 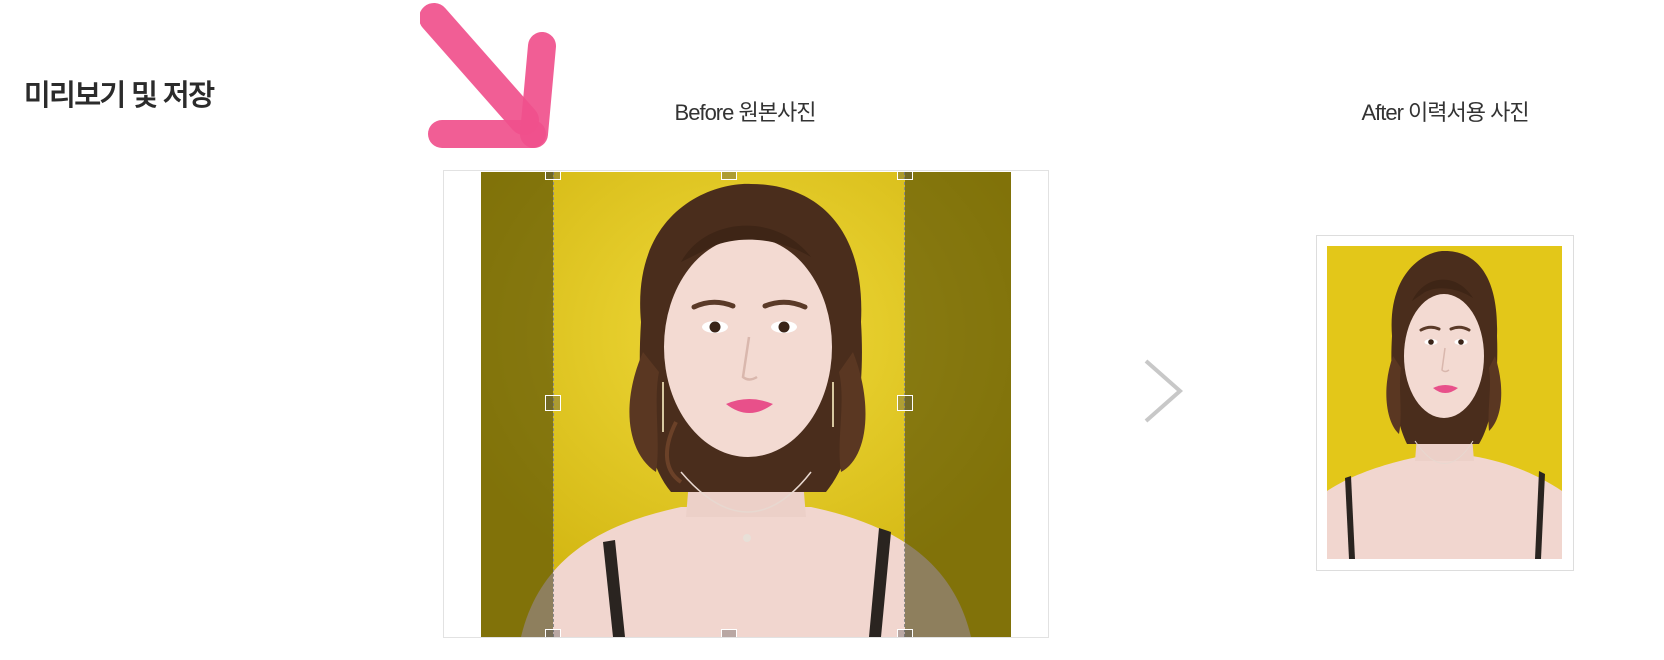 I want to click on before-label: Before 원본사진, so click(x=745, y=112).